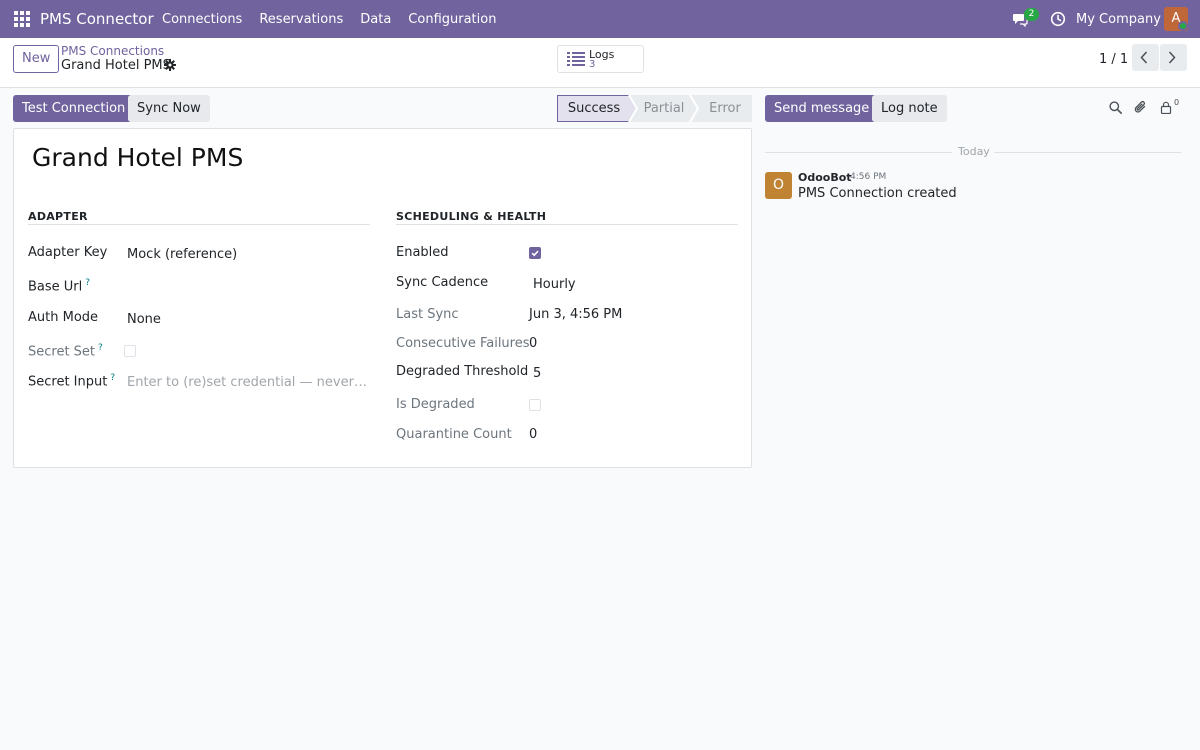  I want to click on last-sync-value: Jun 3, 4:56 PM, so click(576, 314).